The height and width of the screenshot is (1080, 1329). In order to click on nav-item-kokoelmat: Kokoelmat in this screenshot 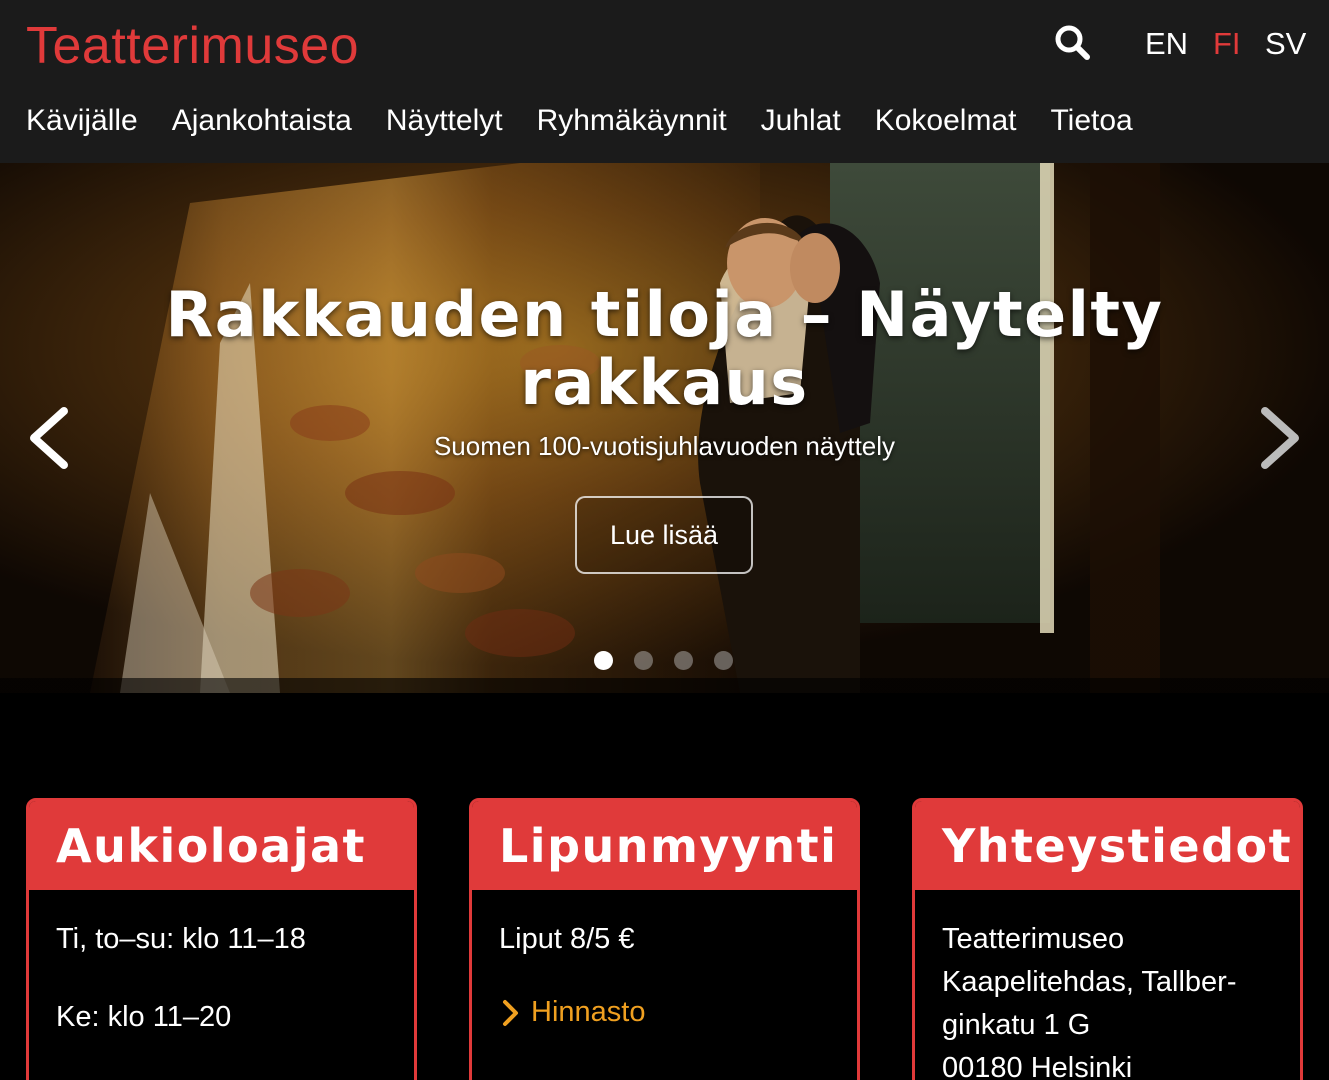, I will do `click(946, 121)`.